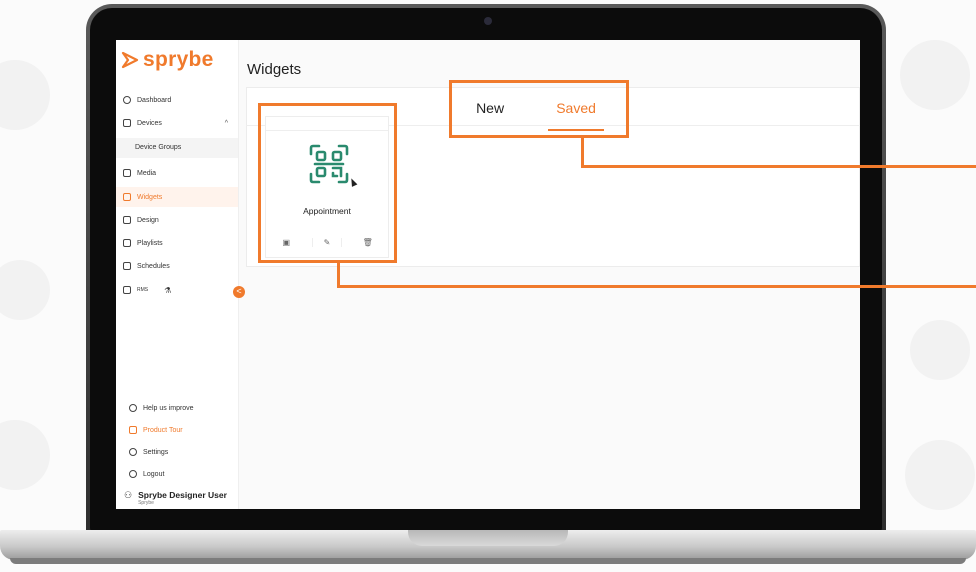 The width and height of the screenshot is (976, 572). What do you see at coordinates (146, 503) in the screenshot?
I see `user-org: Sprybe` at bounding box center [146, 503].